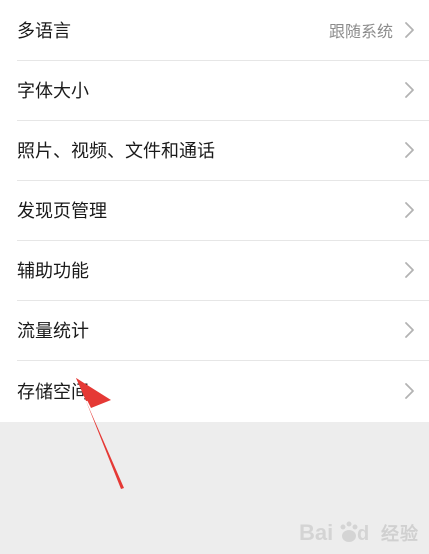 The width and height of the screenshot is (429, 554). I want to click on settings-item-label: 多语言, so click(44, 31).